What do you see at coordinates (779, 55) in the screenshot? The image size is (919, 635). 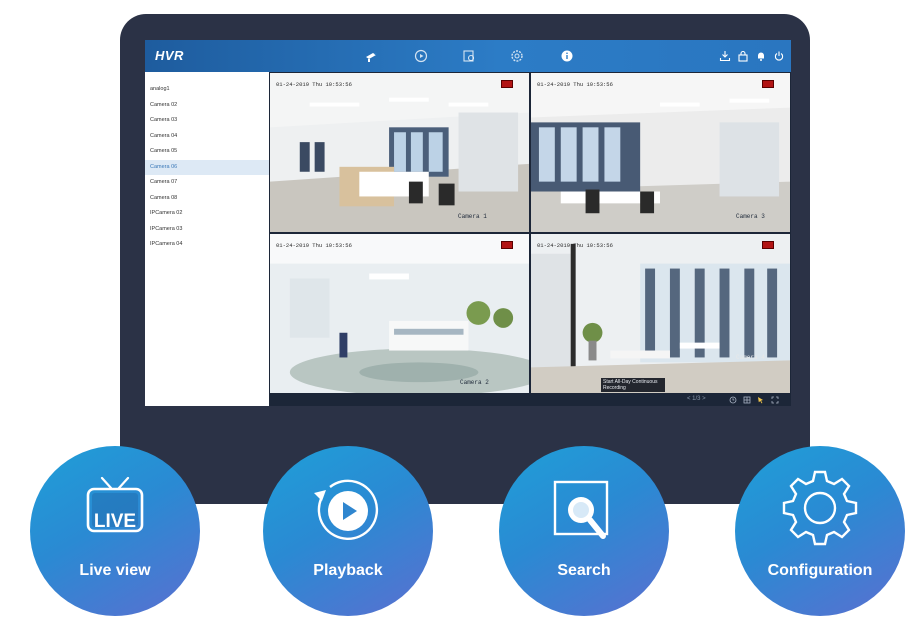 I see `power-icon` at bounding box center [779, 55].